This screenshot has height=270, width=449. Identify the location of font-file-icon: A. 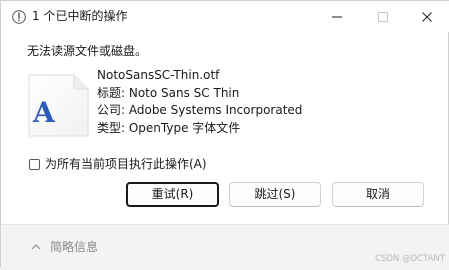
(58, 105).